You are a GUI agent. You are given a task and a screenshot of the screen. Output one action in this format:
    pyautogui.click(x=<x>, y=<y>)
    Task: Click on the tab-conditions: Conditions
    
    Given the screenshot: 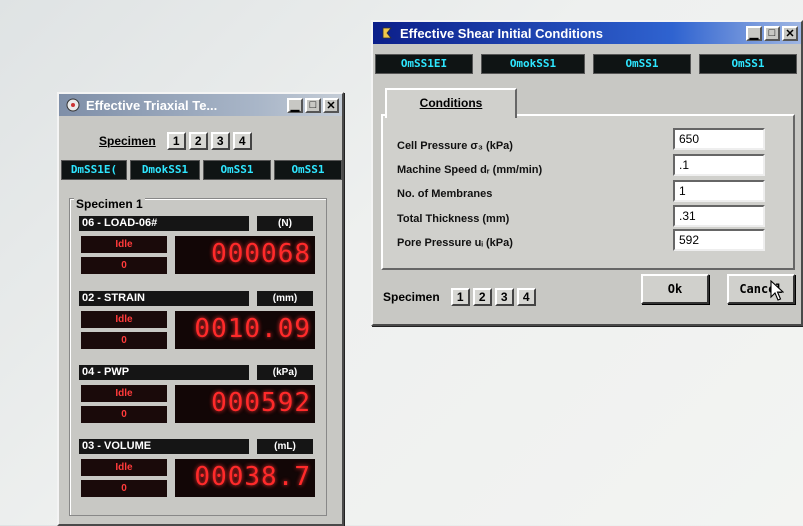 What is the action you would take?
    pyautogui.click(x=451, y=103)
    